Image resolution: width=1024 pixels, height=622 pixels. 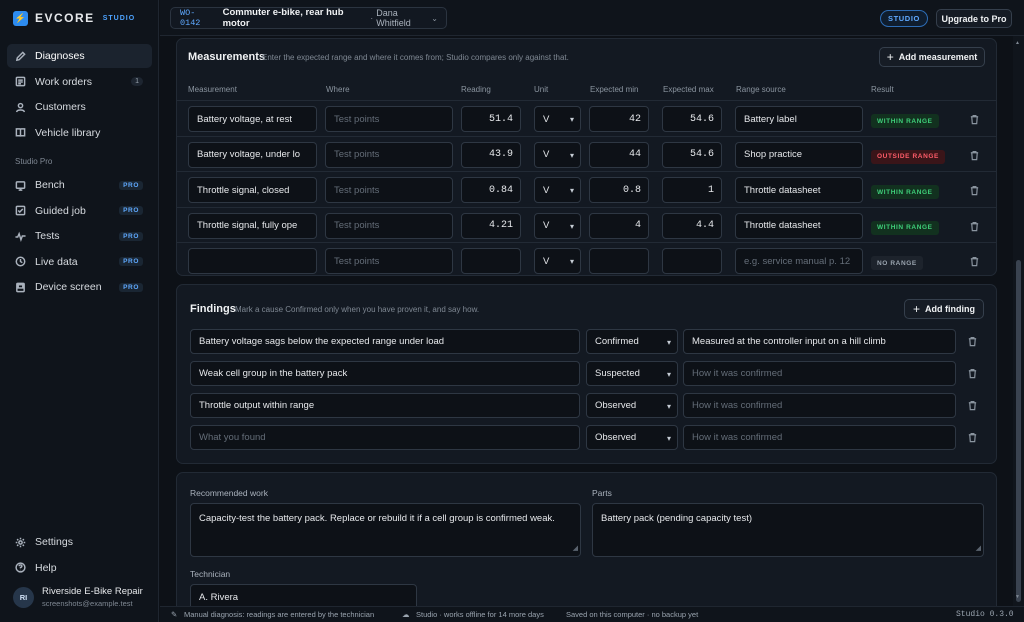 What do you see at coordinates (619, 190) in the screenshot?
I see `expected-min-input: 0.8` at bounding box center [619, 190].